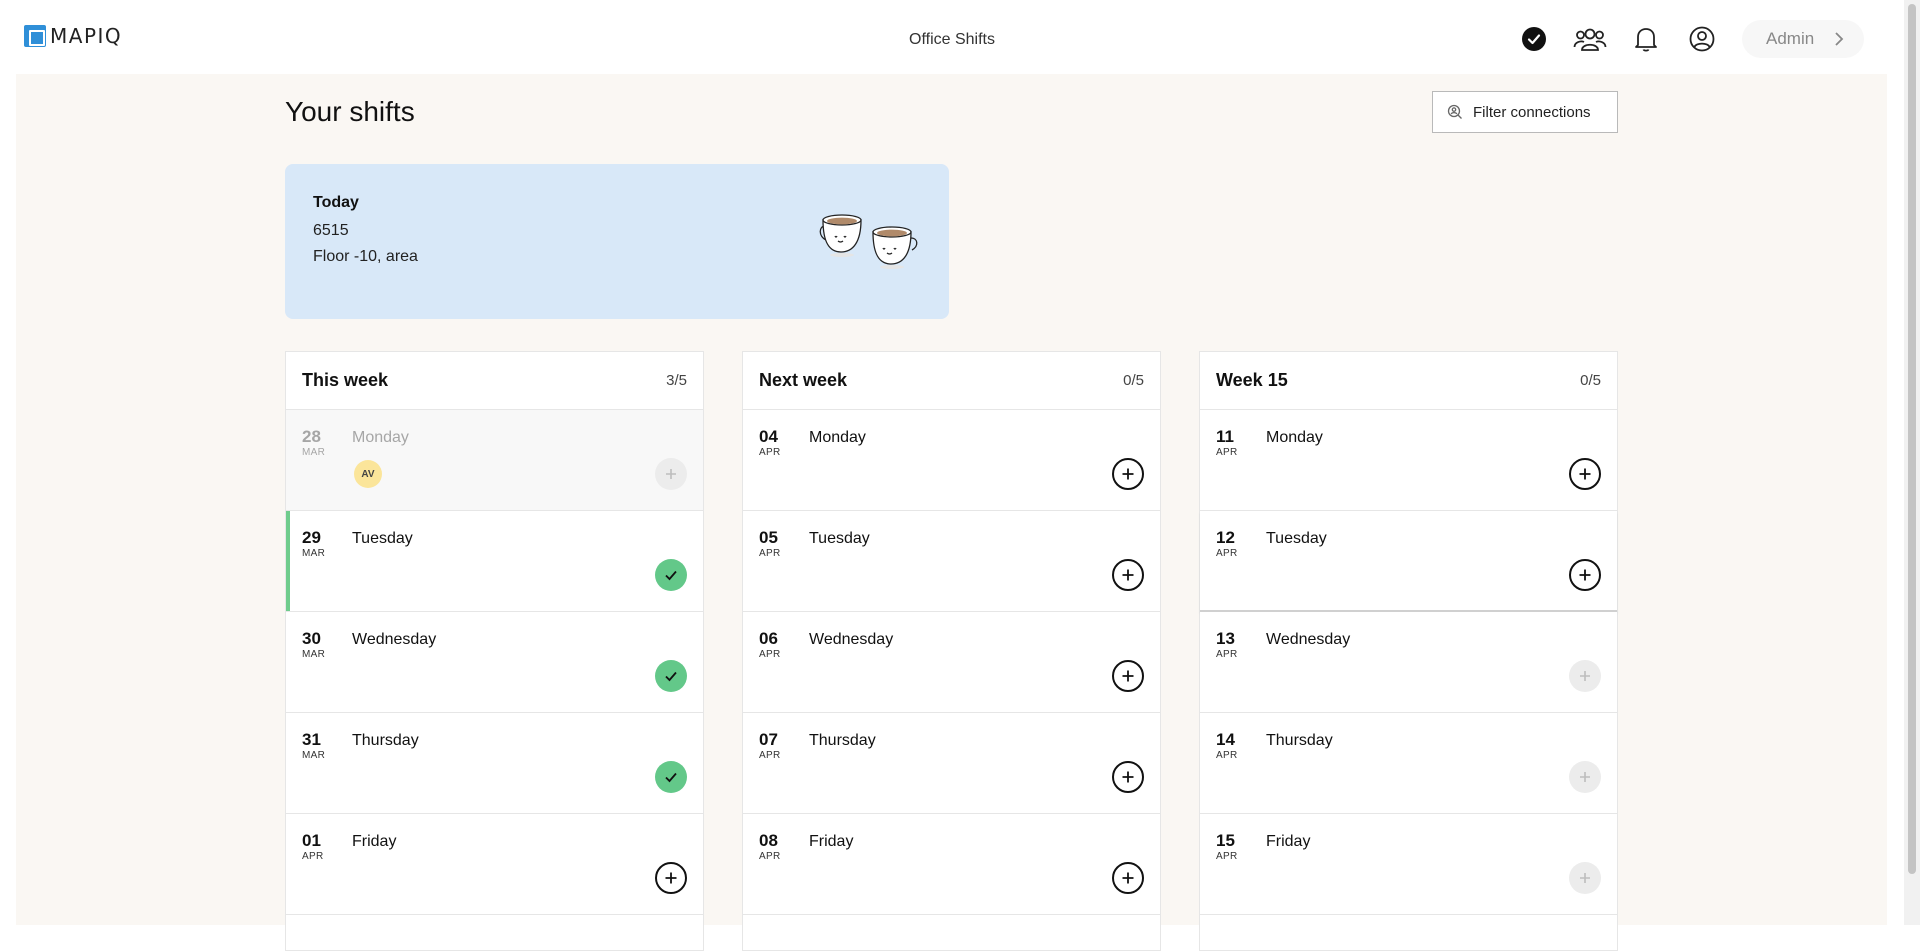 This screenshot has width=1920, height=951. I want to click on avatar: AV, so click(368, 474).